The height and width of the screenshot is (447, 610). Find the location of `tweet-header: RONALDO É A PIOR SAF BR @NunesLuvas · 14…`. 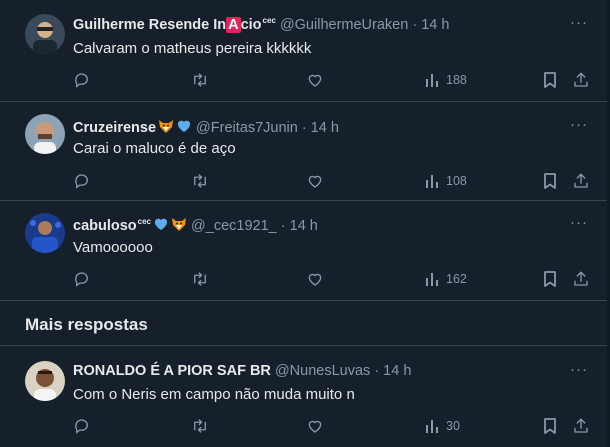

tweet-header: RONALDO É A PIOR SAF BR @NunesLuvas · 14… is located at coordinates (242, 371).